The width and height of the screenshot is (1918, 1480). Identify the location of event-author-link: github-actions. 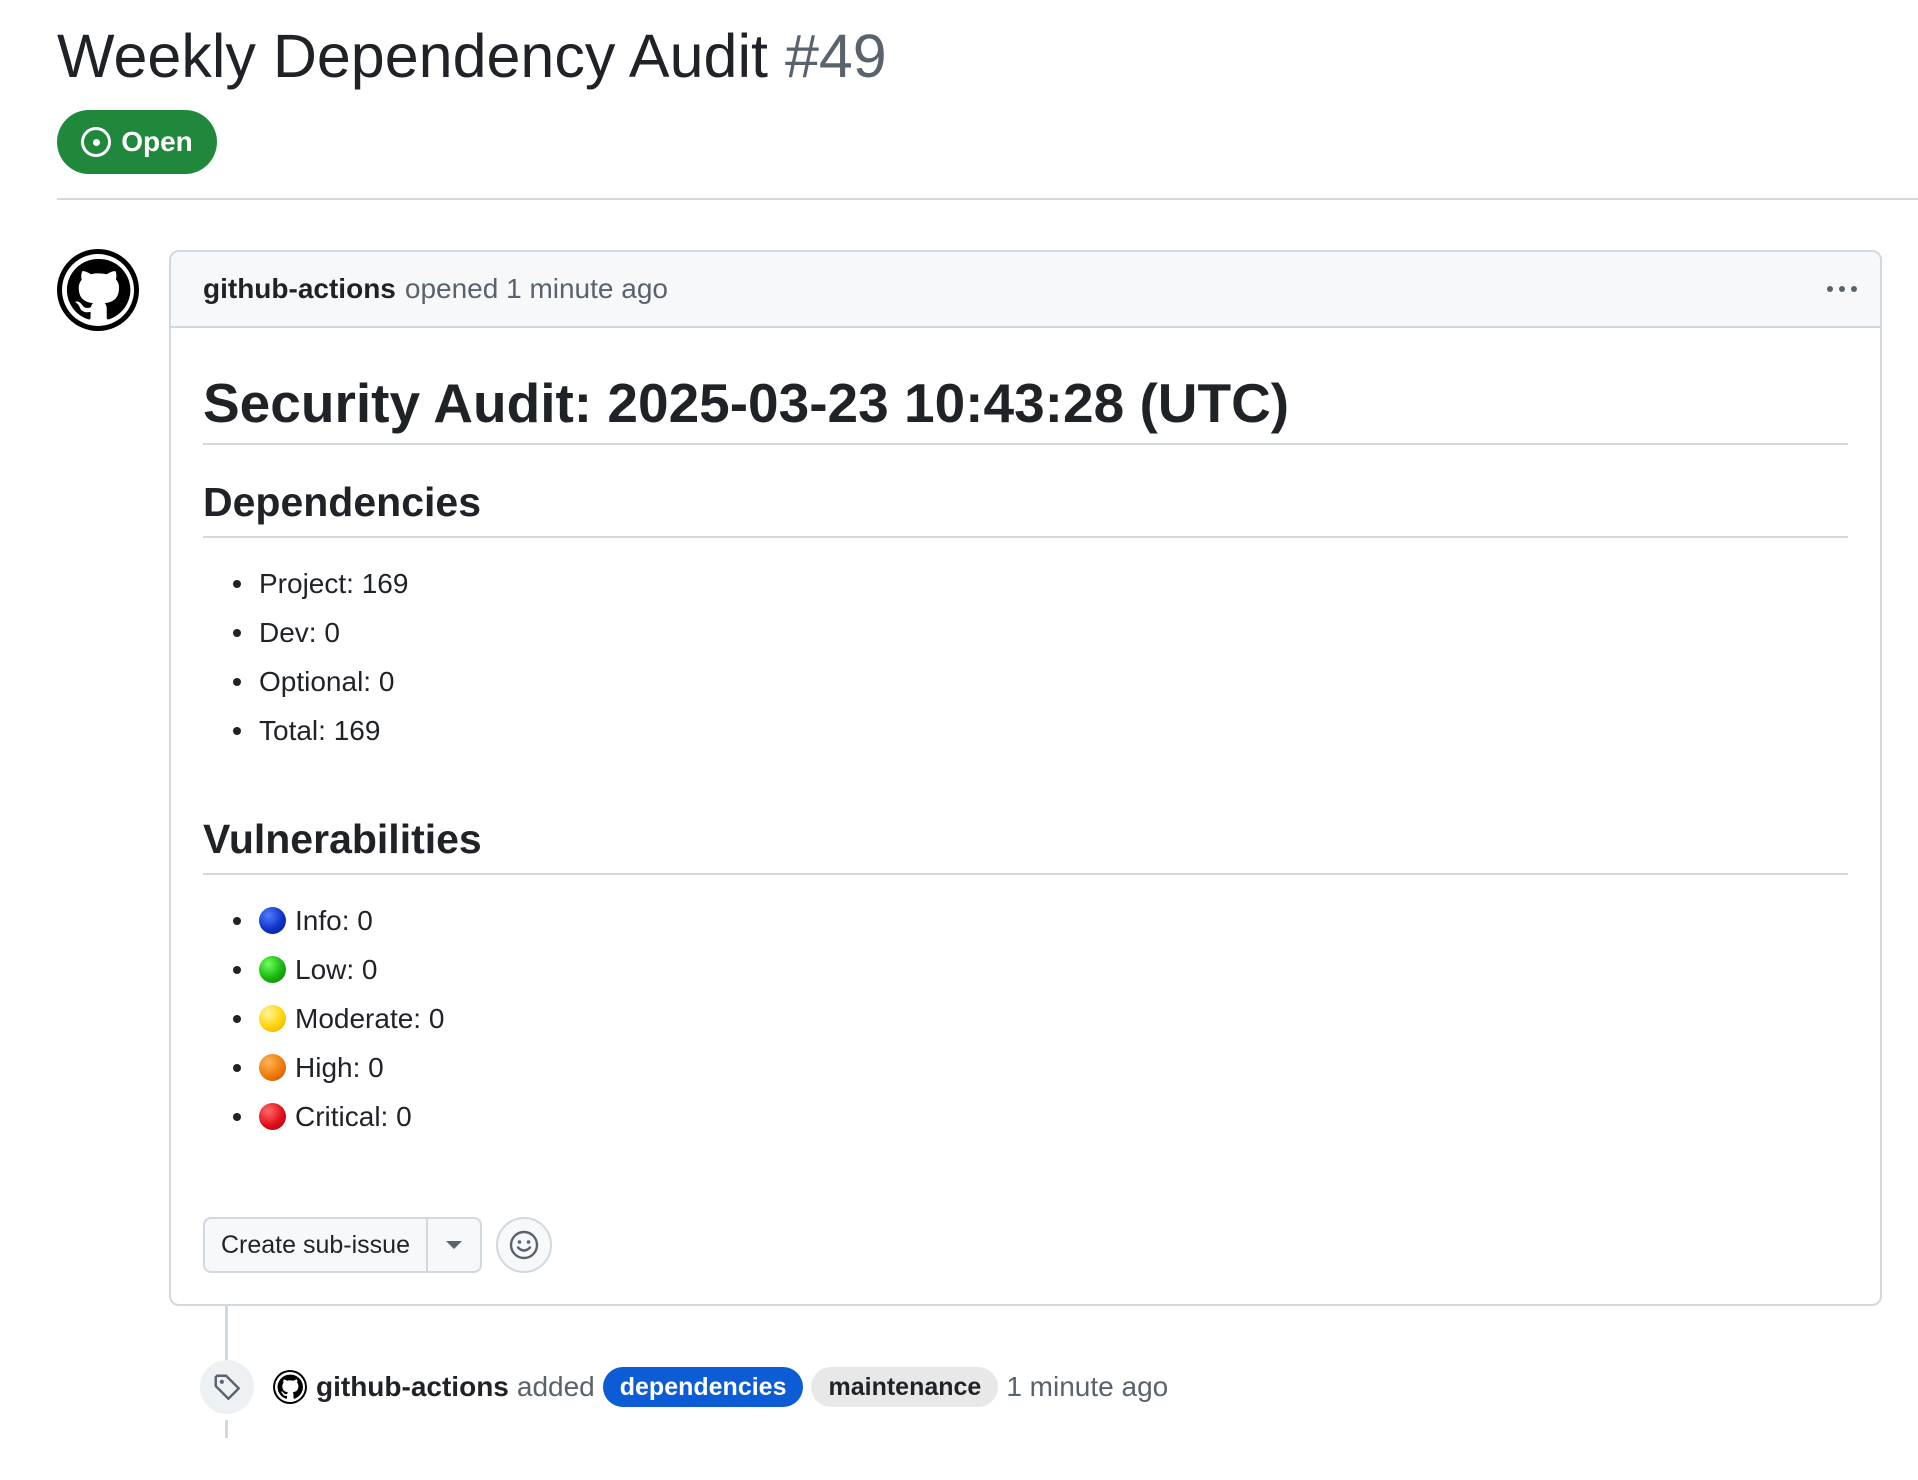
(412, 1387).